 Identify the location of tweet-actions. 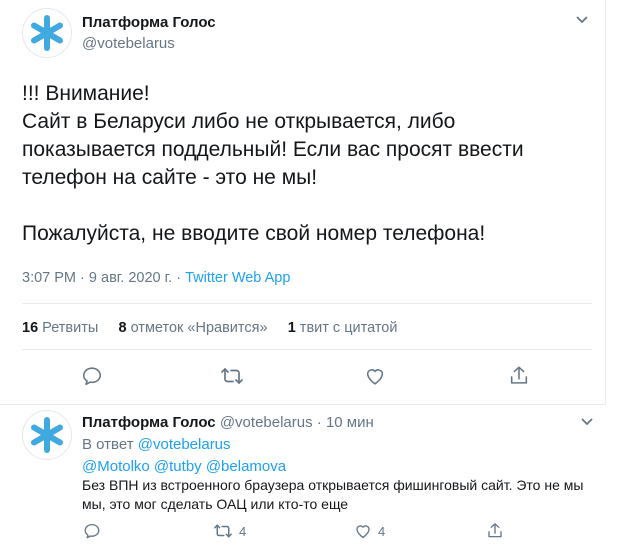
(303, 377).